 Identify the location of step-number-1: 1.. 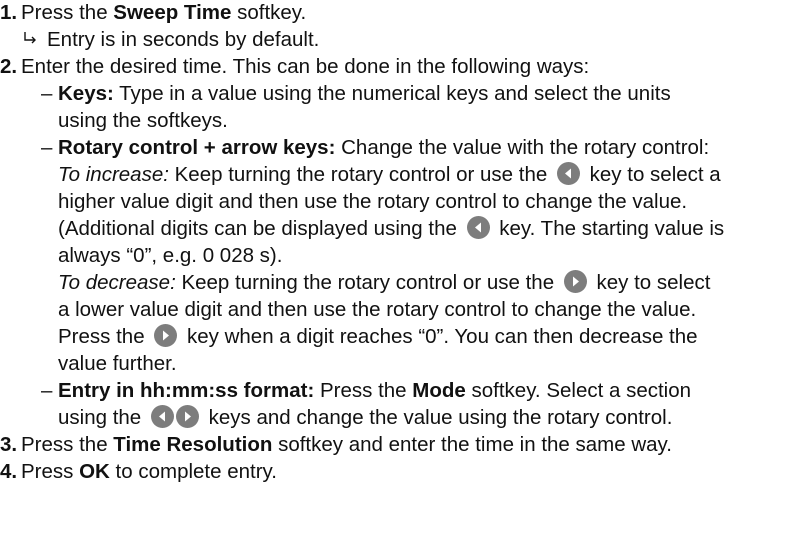
(9, 12).